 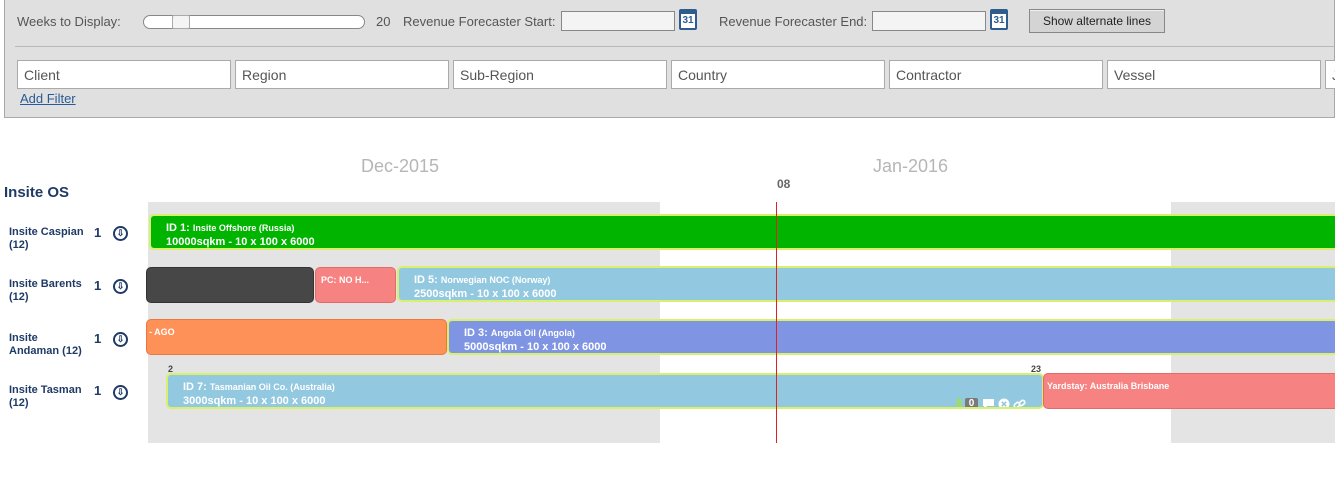 I want to click on month-label: Jan-2016, so click(x=911, y=166).